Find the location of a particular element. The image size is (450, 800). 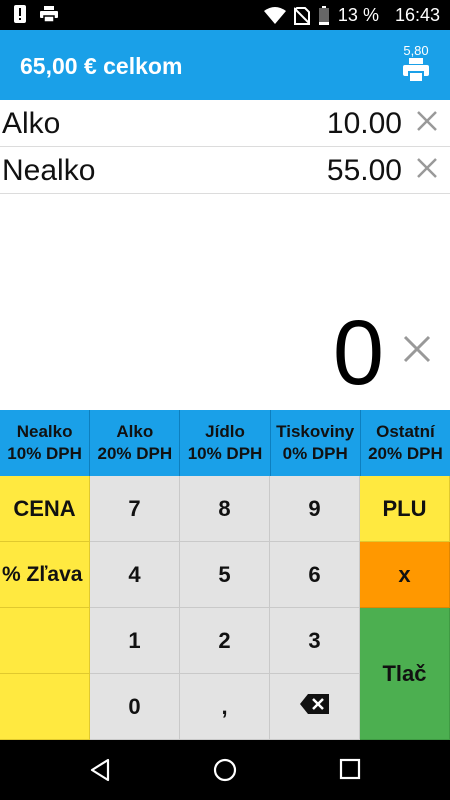

total-title: 65,00 € celkom is located at coordinates (101, 66).